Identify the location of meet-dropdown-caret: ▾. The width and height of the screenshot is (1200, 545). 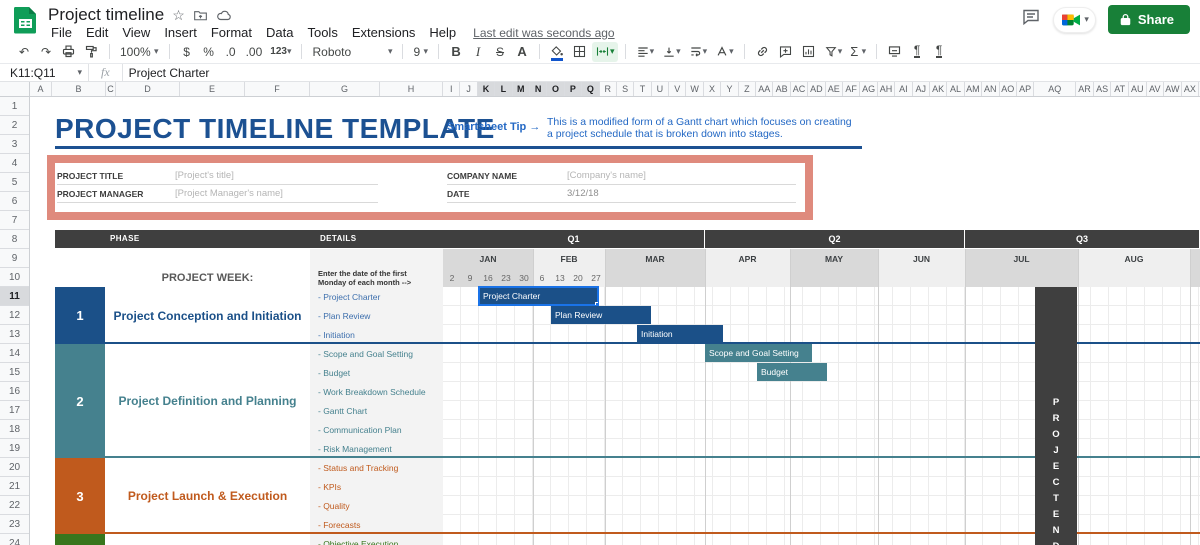
(1086, 19).